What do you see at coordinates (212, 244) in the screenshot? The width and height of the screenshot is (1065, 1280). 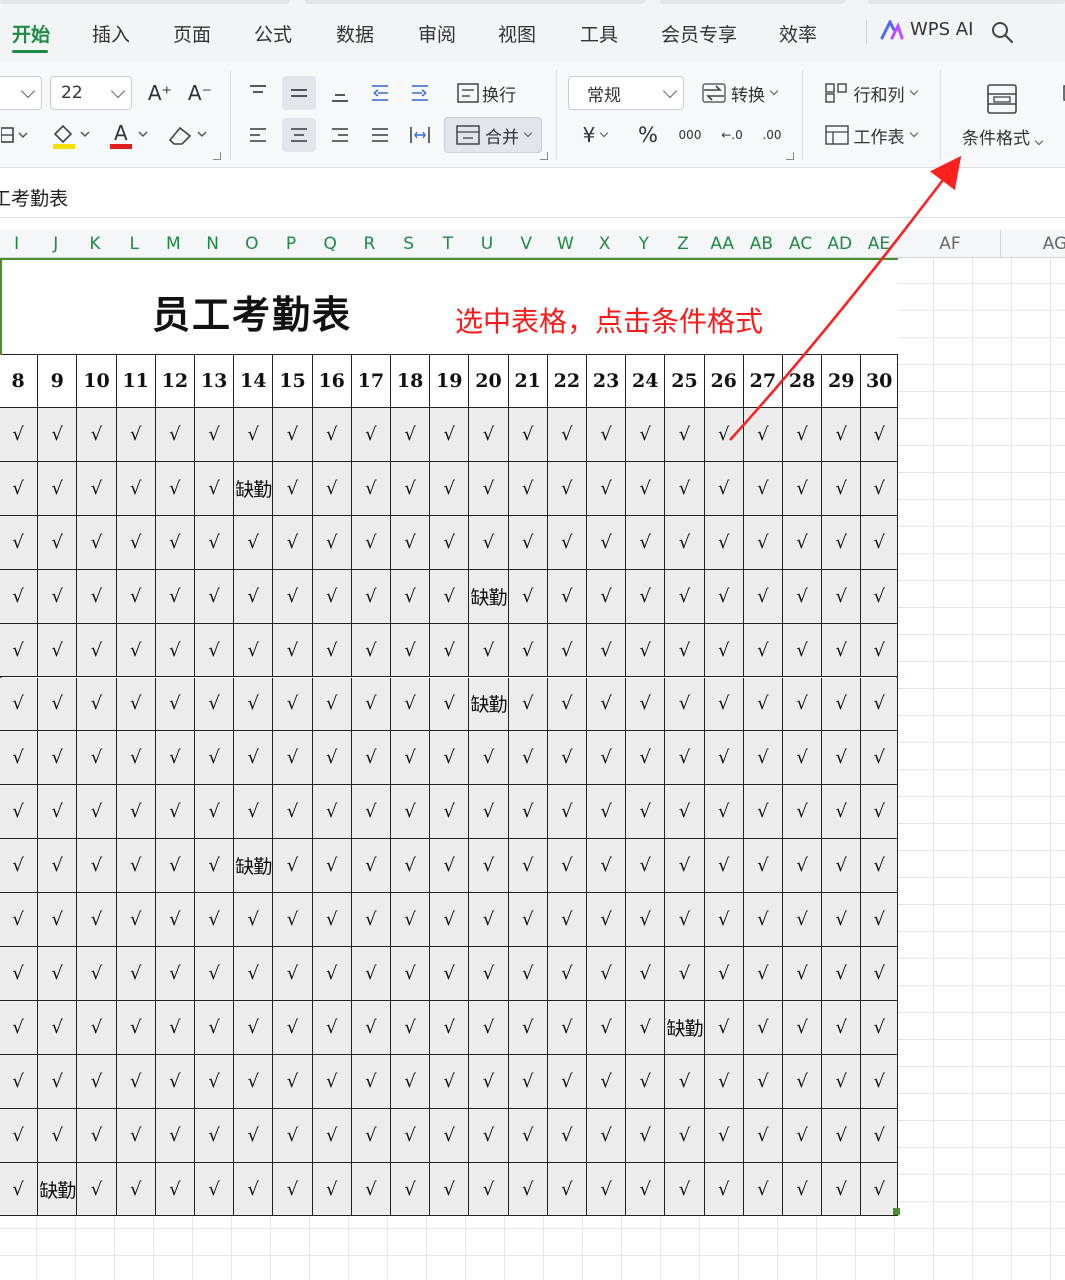 I see `column-header-n: N` at bounding box center [212, 244].